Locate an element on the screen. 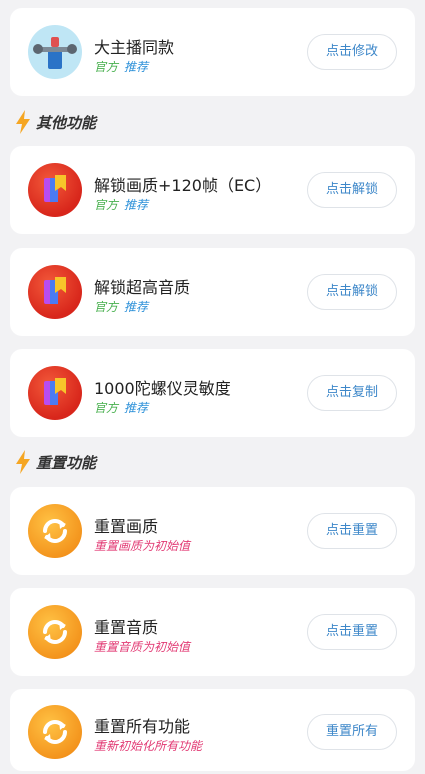 The image size is (425, 774). top-card-title: 大主播同款 is located at coordinates (134, 47).